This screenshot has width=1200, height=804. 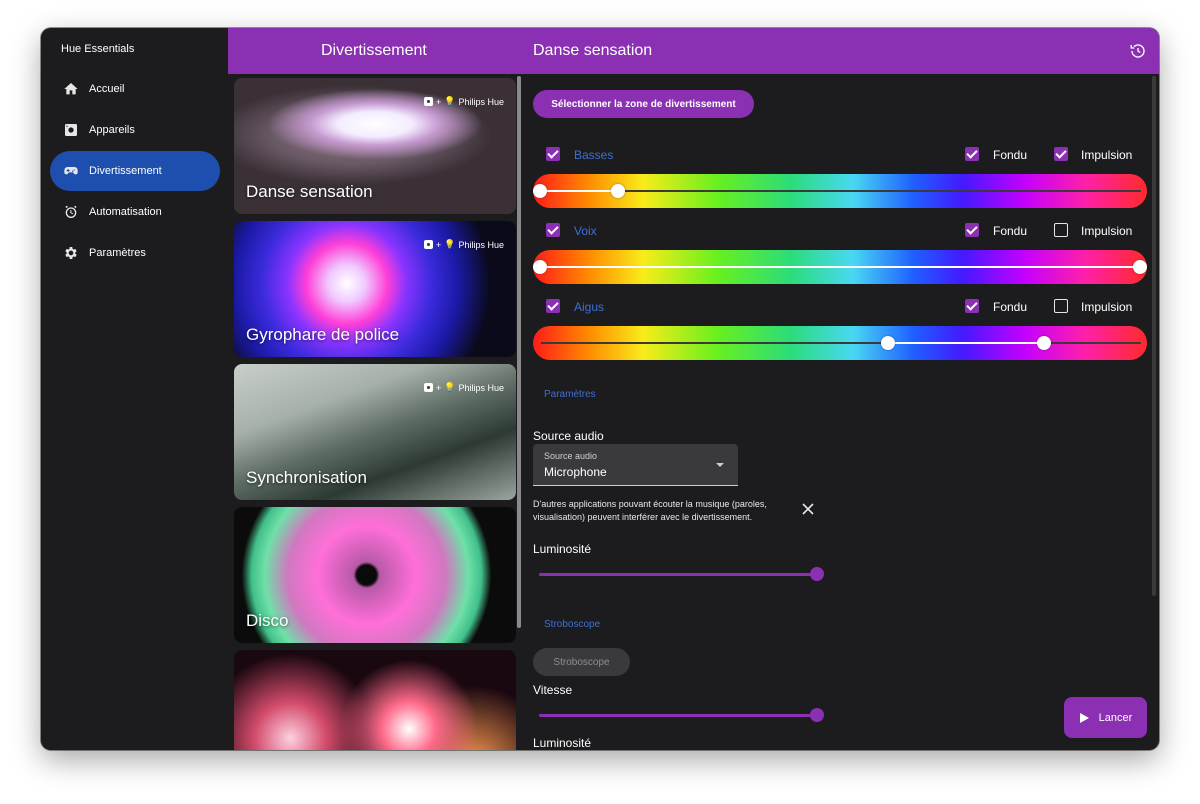 I want to click on brightness-slider, so click(x=681, y=574).